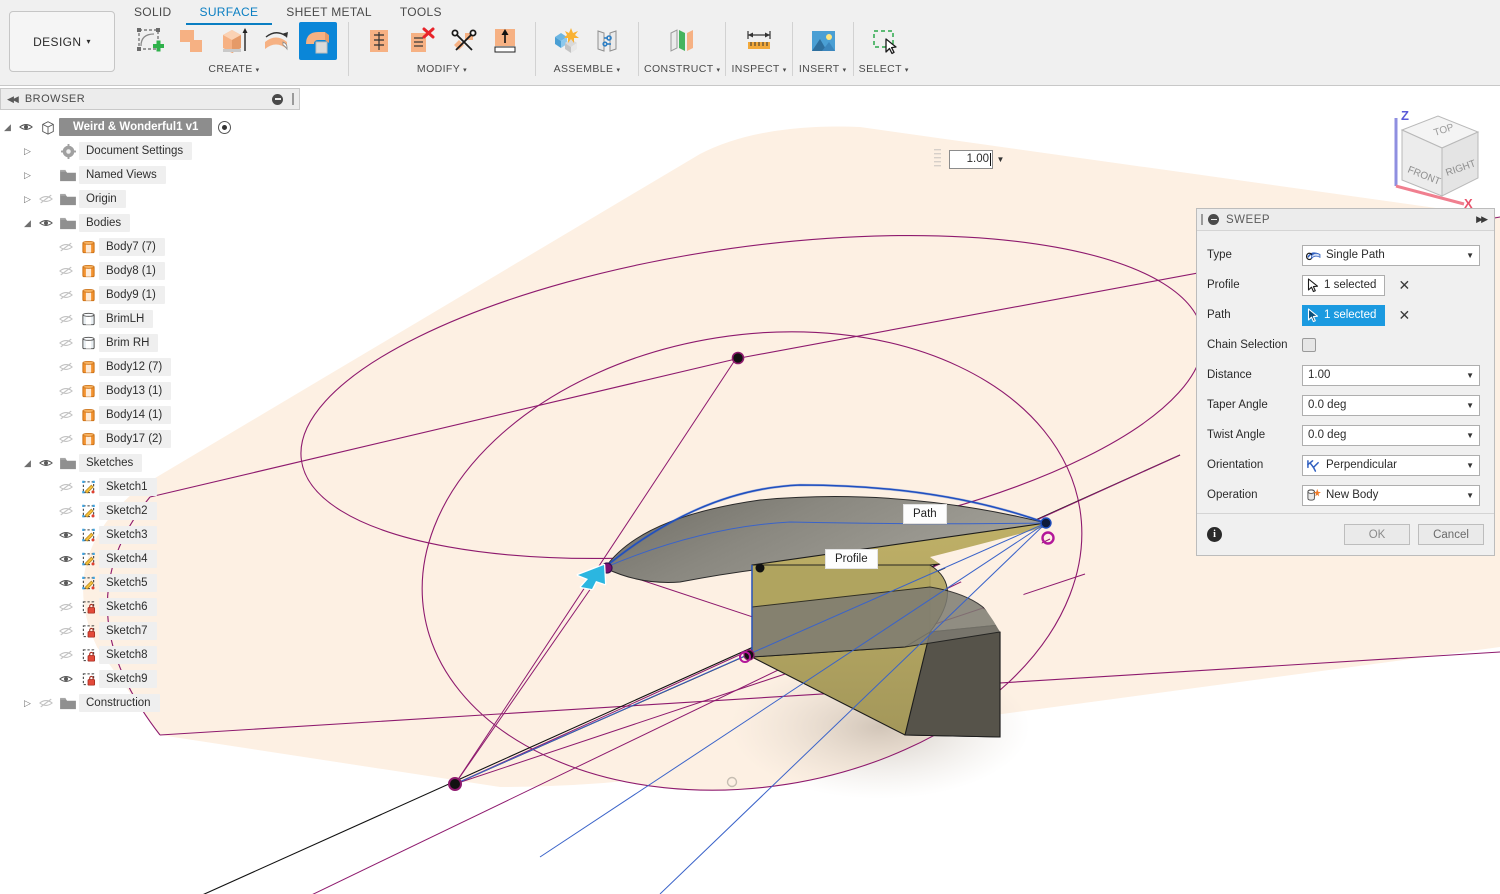 Image resolution: width=1500 pixels, height=894 pixels. Describe the element at coordinates (884, 41) in the screenshot. I see `window-select-button` at that location.